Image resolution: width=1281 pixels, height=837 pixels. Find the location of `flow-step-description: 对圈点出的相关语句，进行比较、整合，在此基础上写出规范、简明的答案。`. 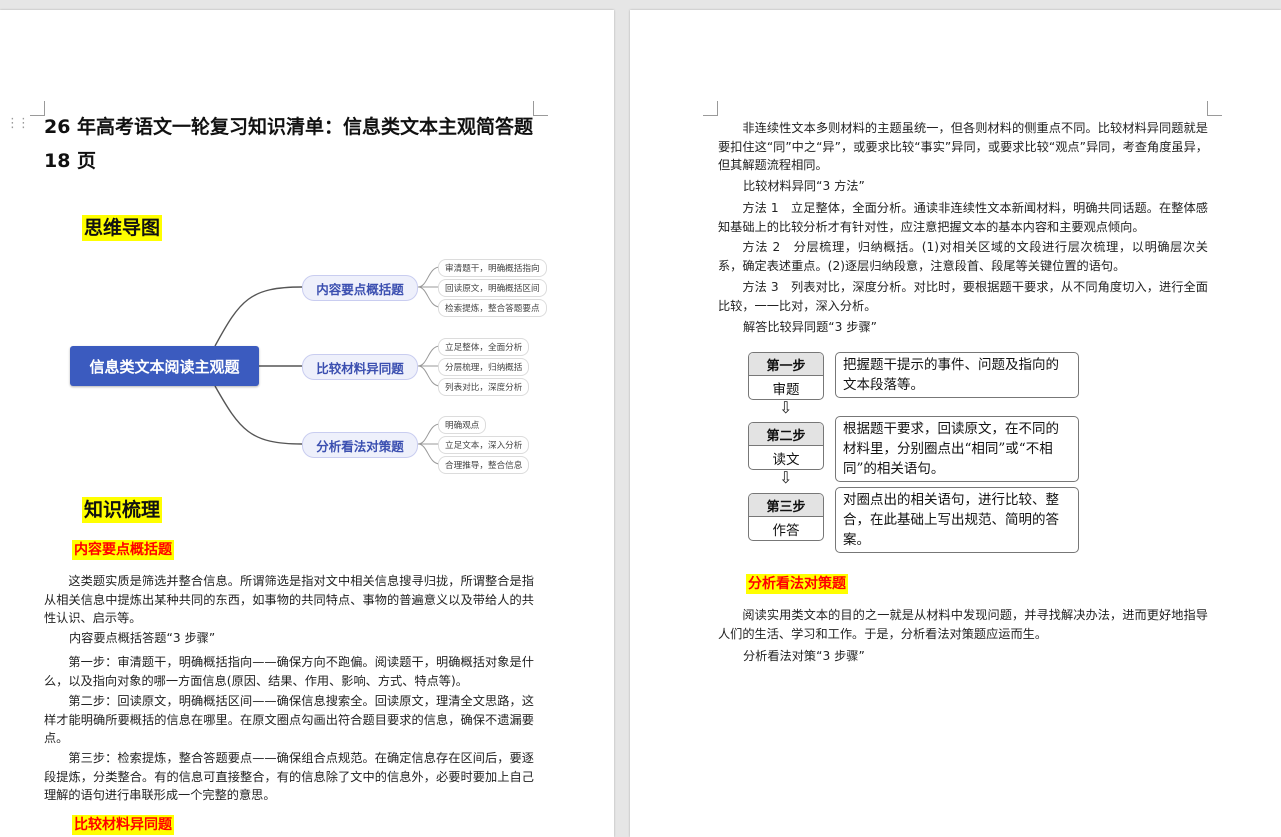

flow-step-description: 对圈点出的相关语句，进行比较、整合，在此基础上写出规范、简明的答案。 is located at coordinates (957, 520).